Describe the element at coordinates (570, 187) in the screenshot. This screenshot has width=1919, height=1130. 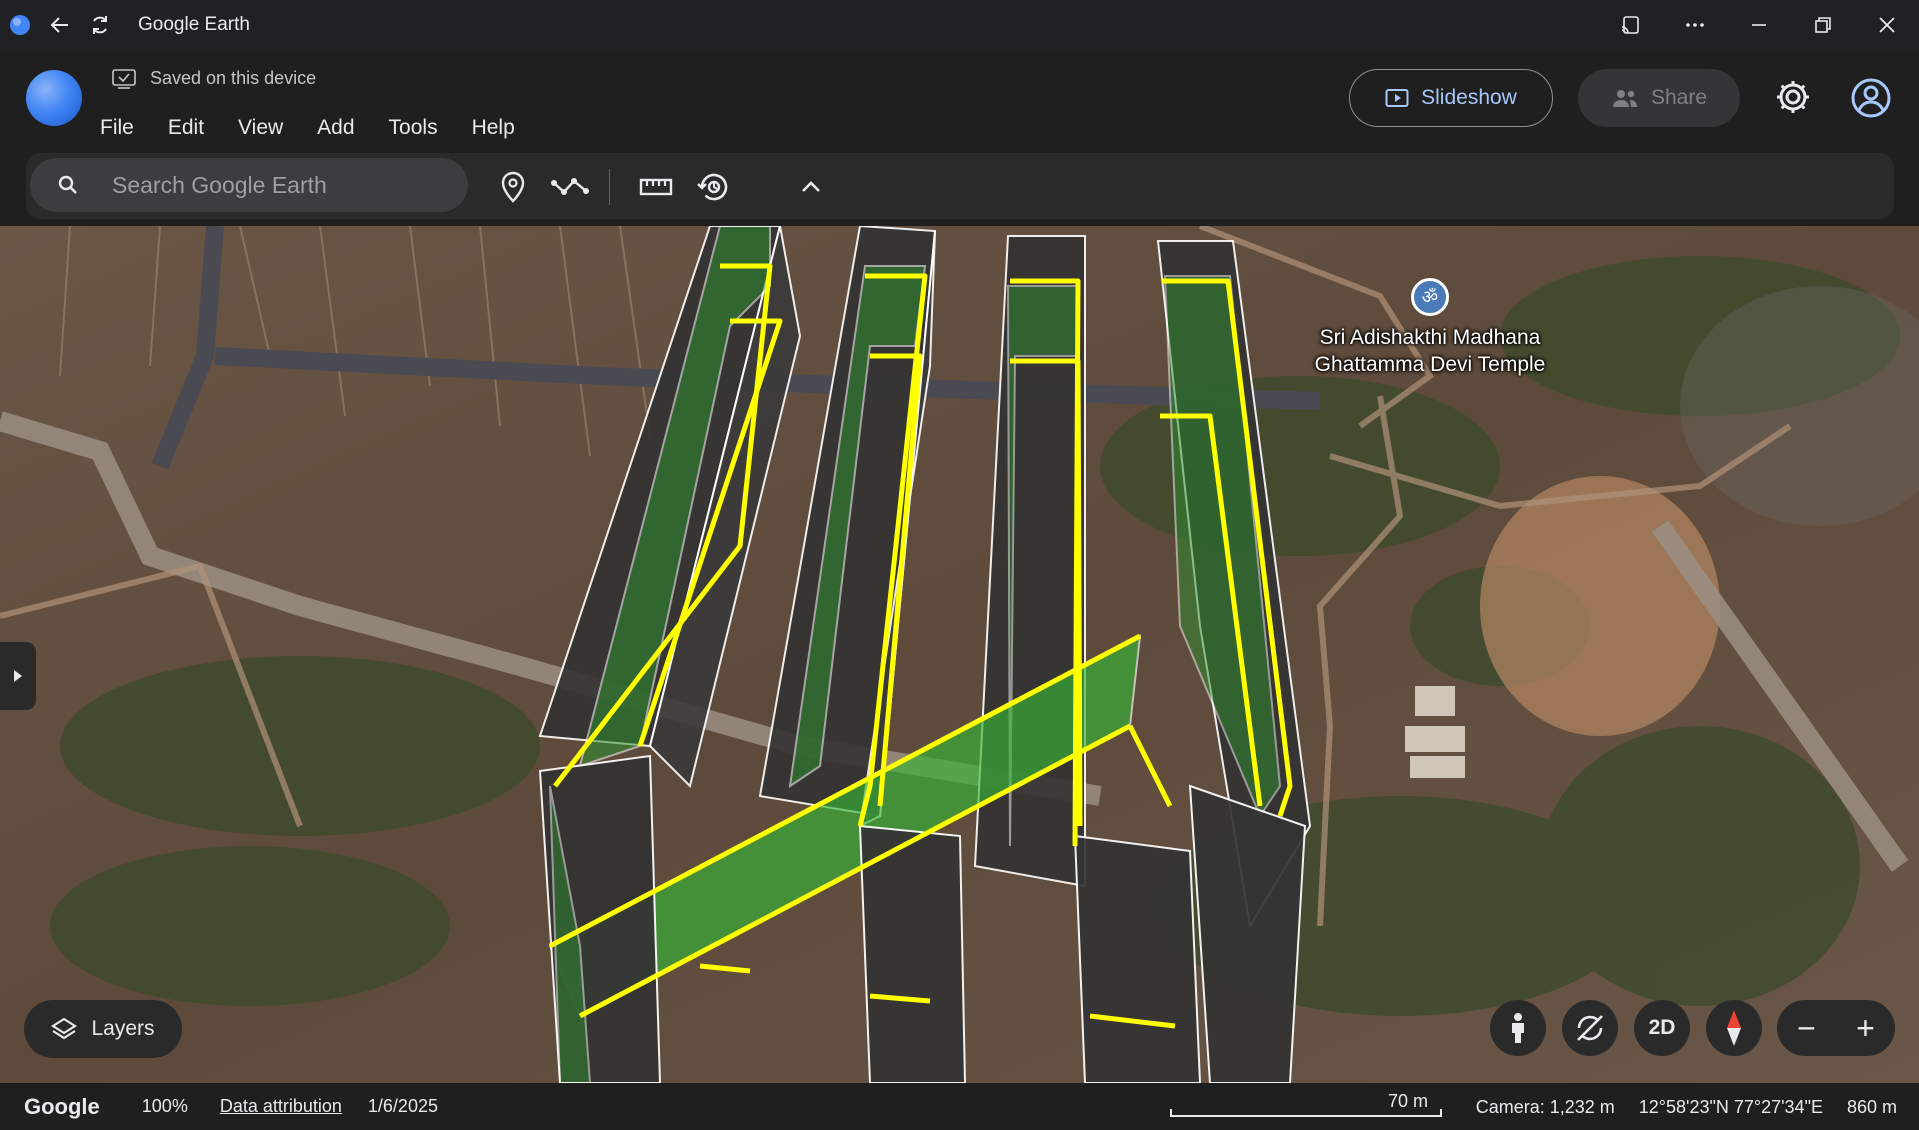
I see `draw-path-icon` at that location.